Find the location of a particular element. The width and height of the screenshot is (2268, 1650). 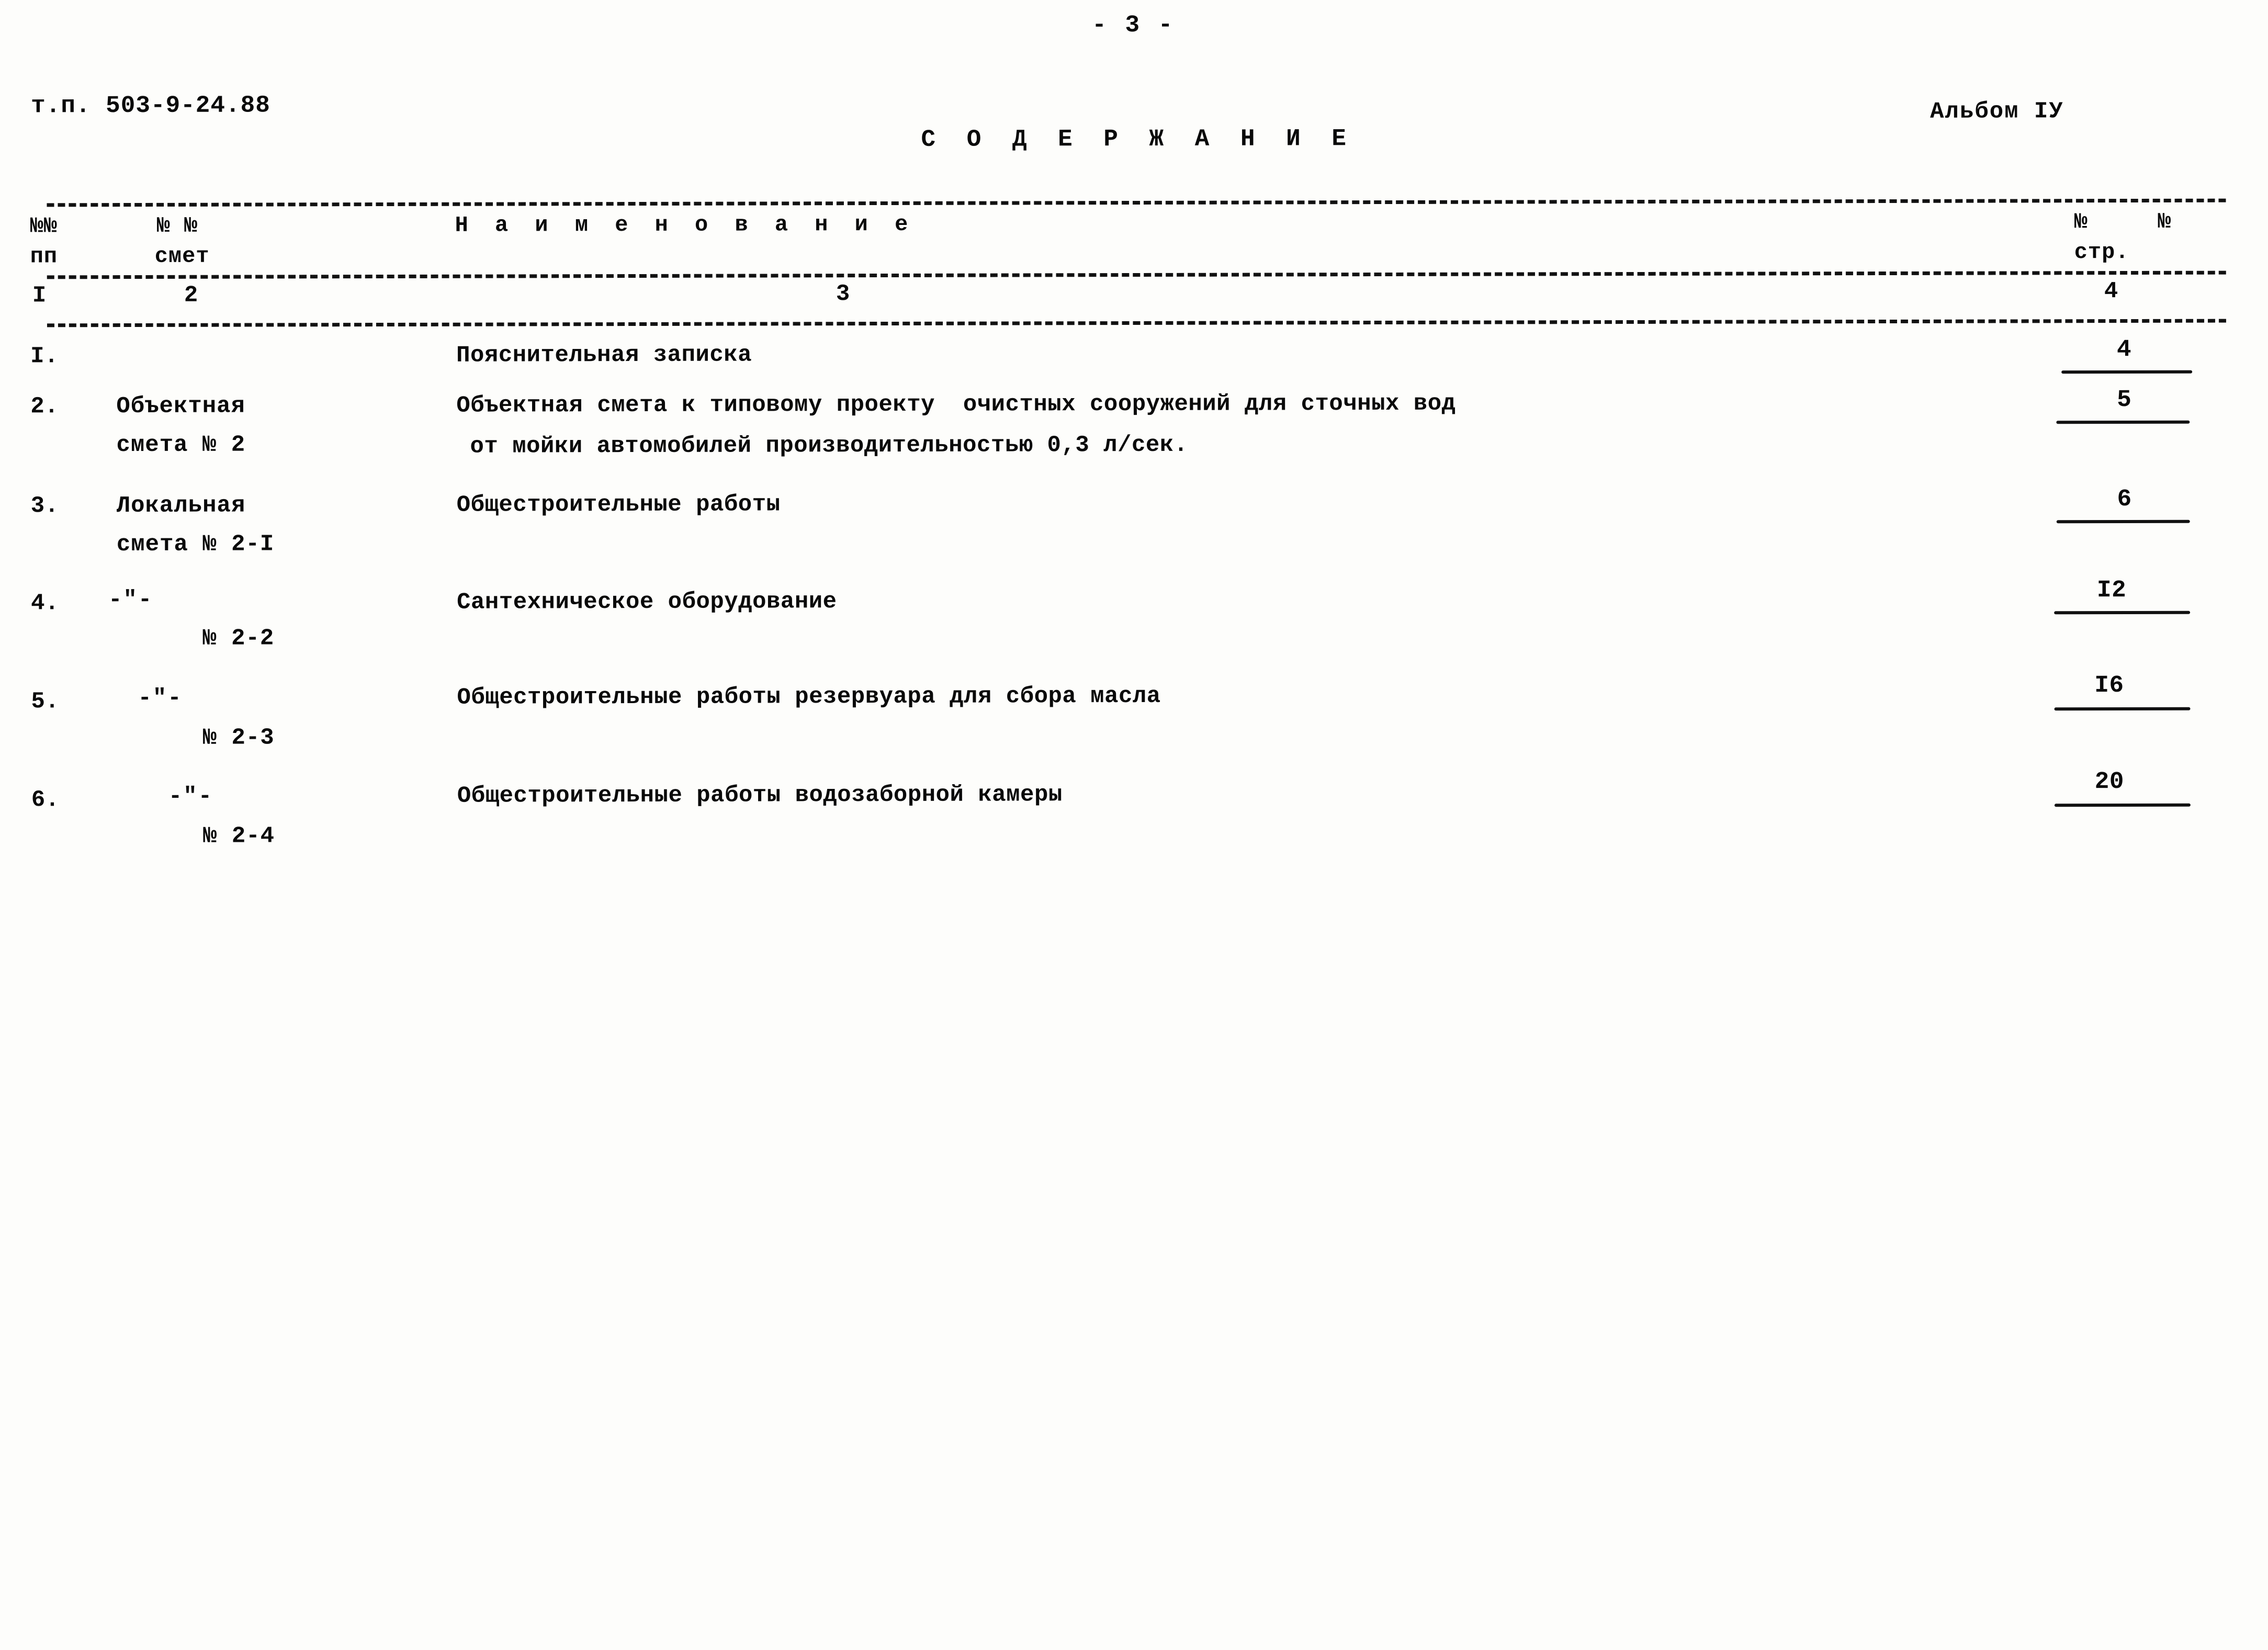

row-smeta-line2: смета № 2-I is located at coordinates (196, 544).